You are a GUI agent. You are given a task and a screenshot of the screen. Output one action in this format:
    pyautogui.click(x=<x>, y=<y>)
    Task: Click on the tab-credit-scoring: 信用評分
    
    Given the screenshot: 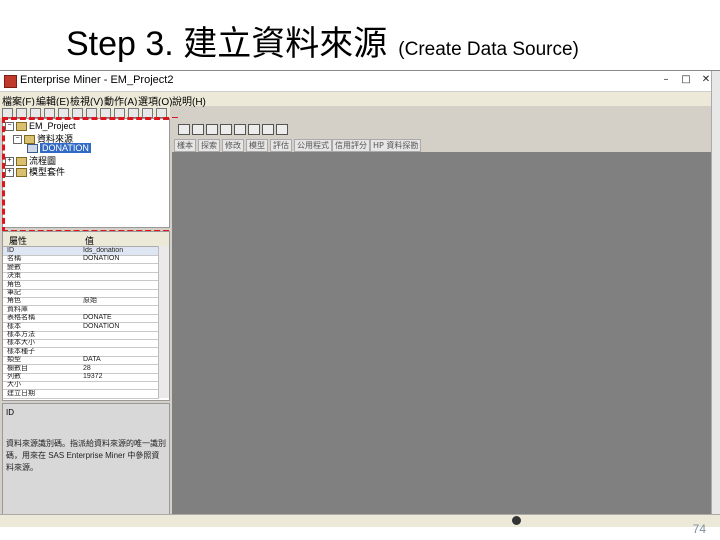 What is the action you would take?
    pyautogui.click(x=351, y=145)
    